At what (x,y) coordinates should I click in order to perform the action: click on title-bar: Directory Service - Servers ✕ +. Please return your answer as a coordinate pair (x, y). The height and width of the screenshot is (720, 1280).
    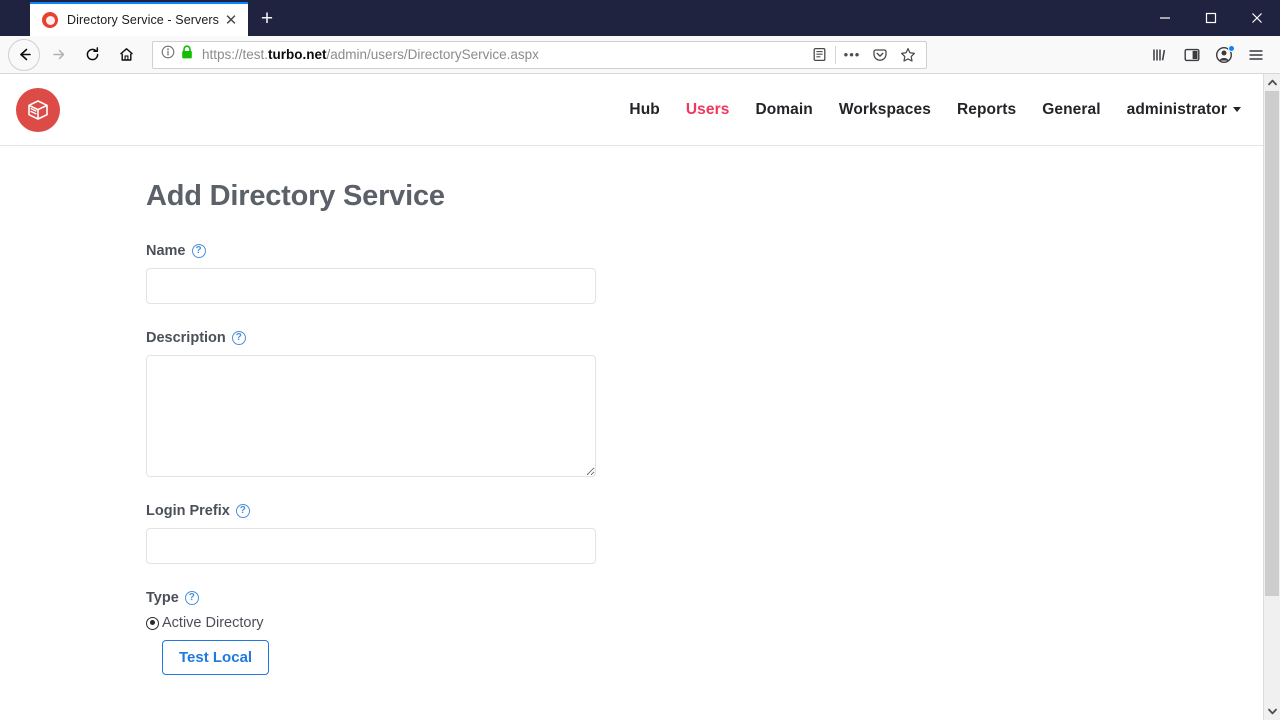
    Looking at the image, I should click on (640, 18).